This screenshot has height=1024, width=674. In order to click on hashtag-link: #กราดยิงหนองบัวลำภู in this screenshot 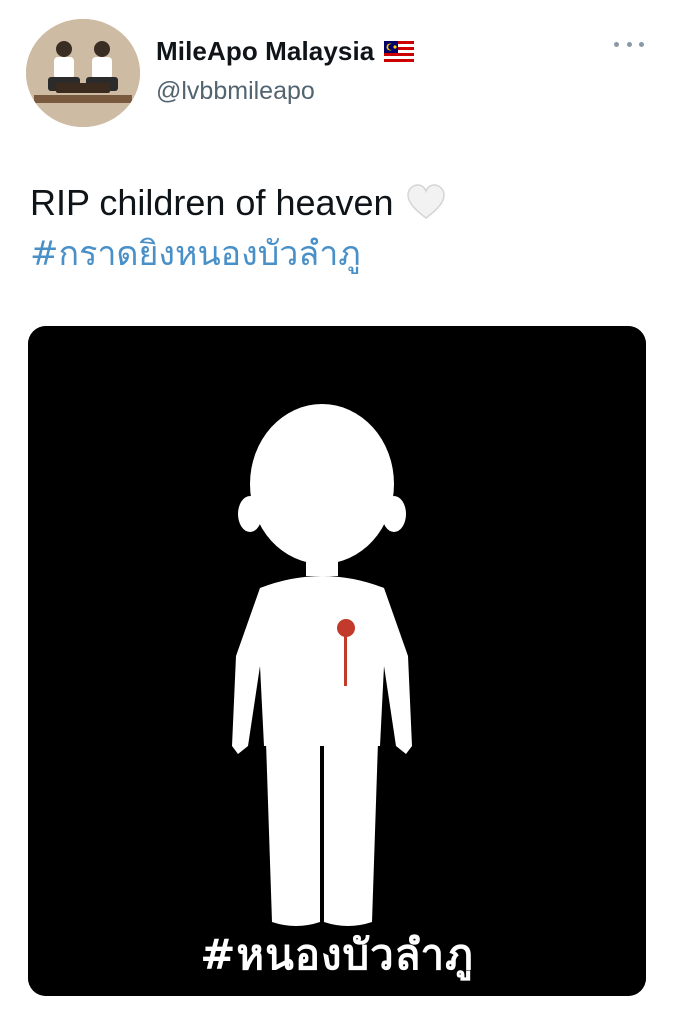, I will do `click(195, 254)`.